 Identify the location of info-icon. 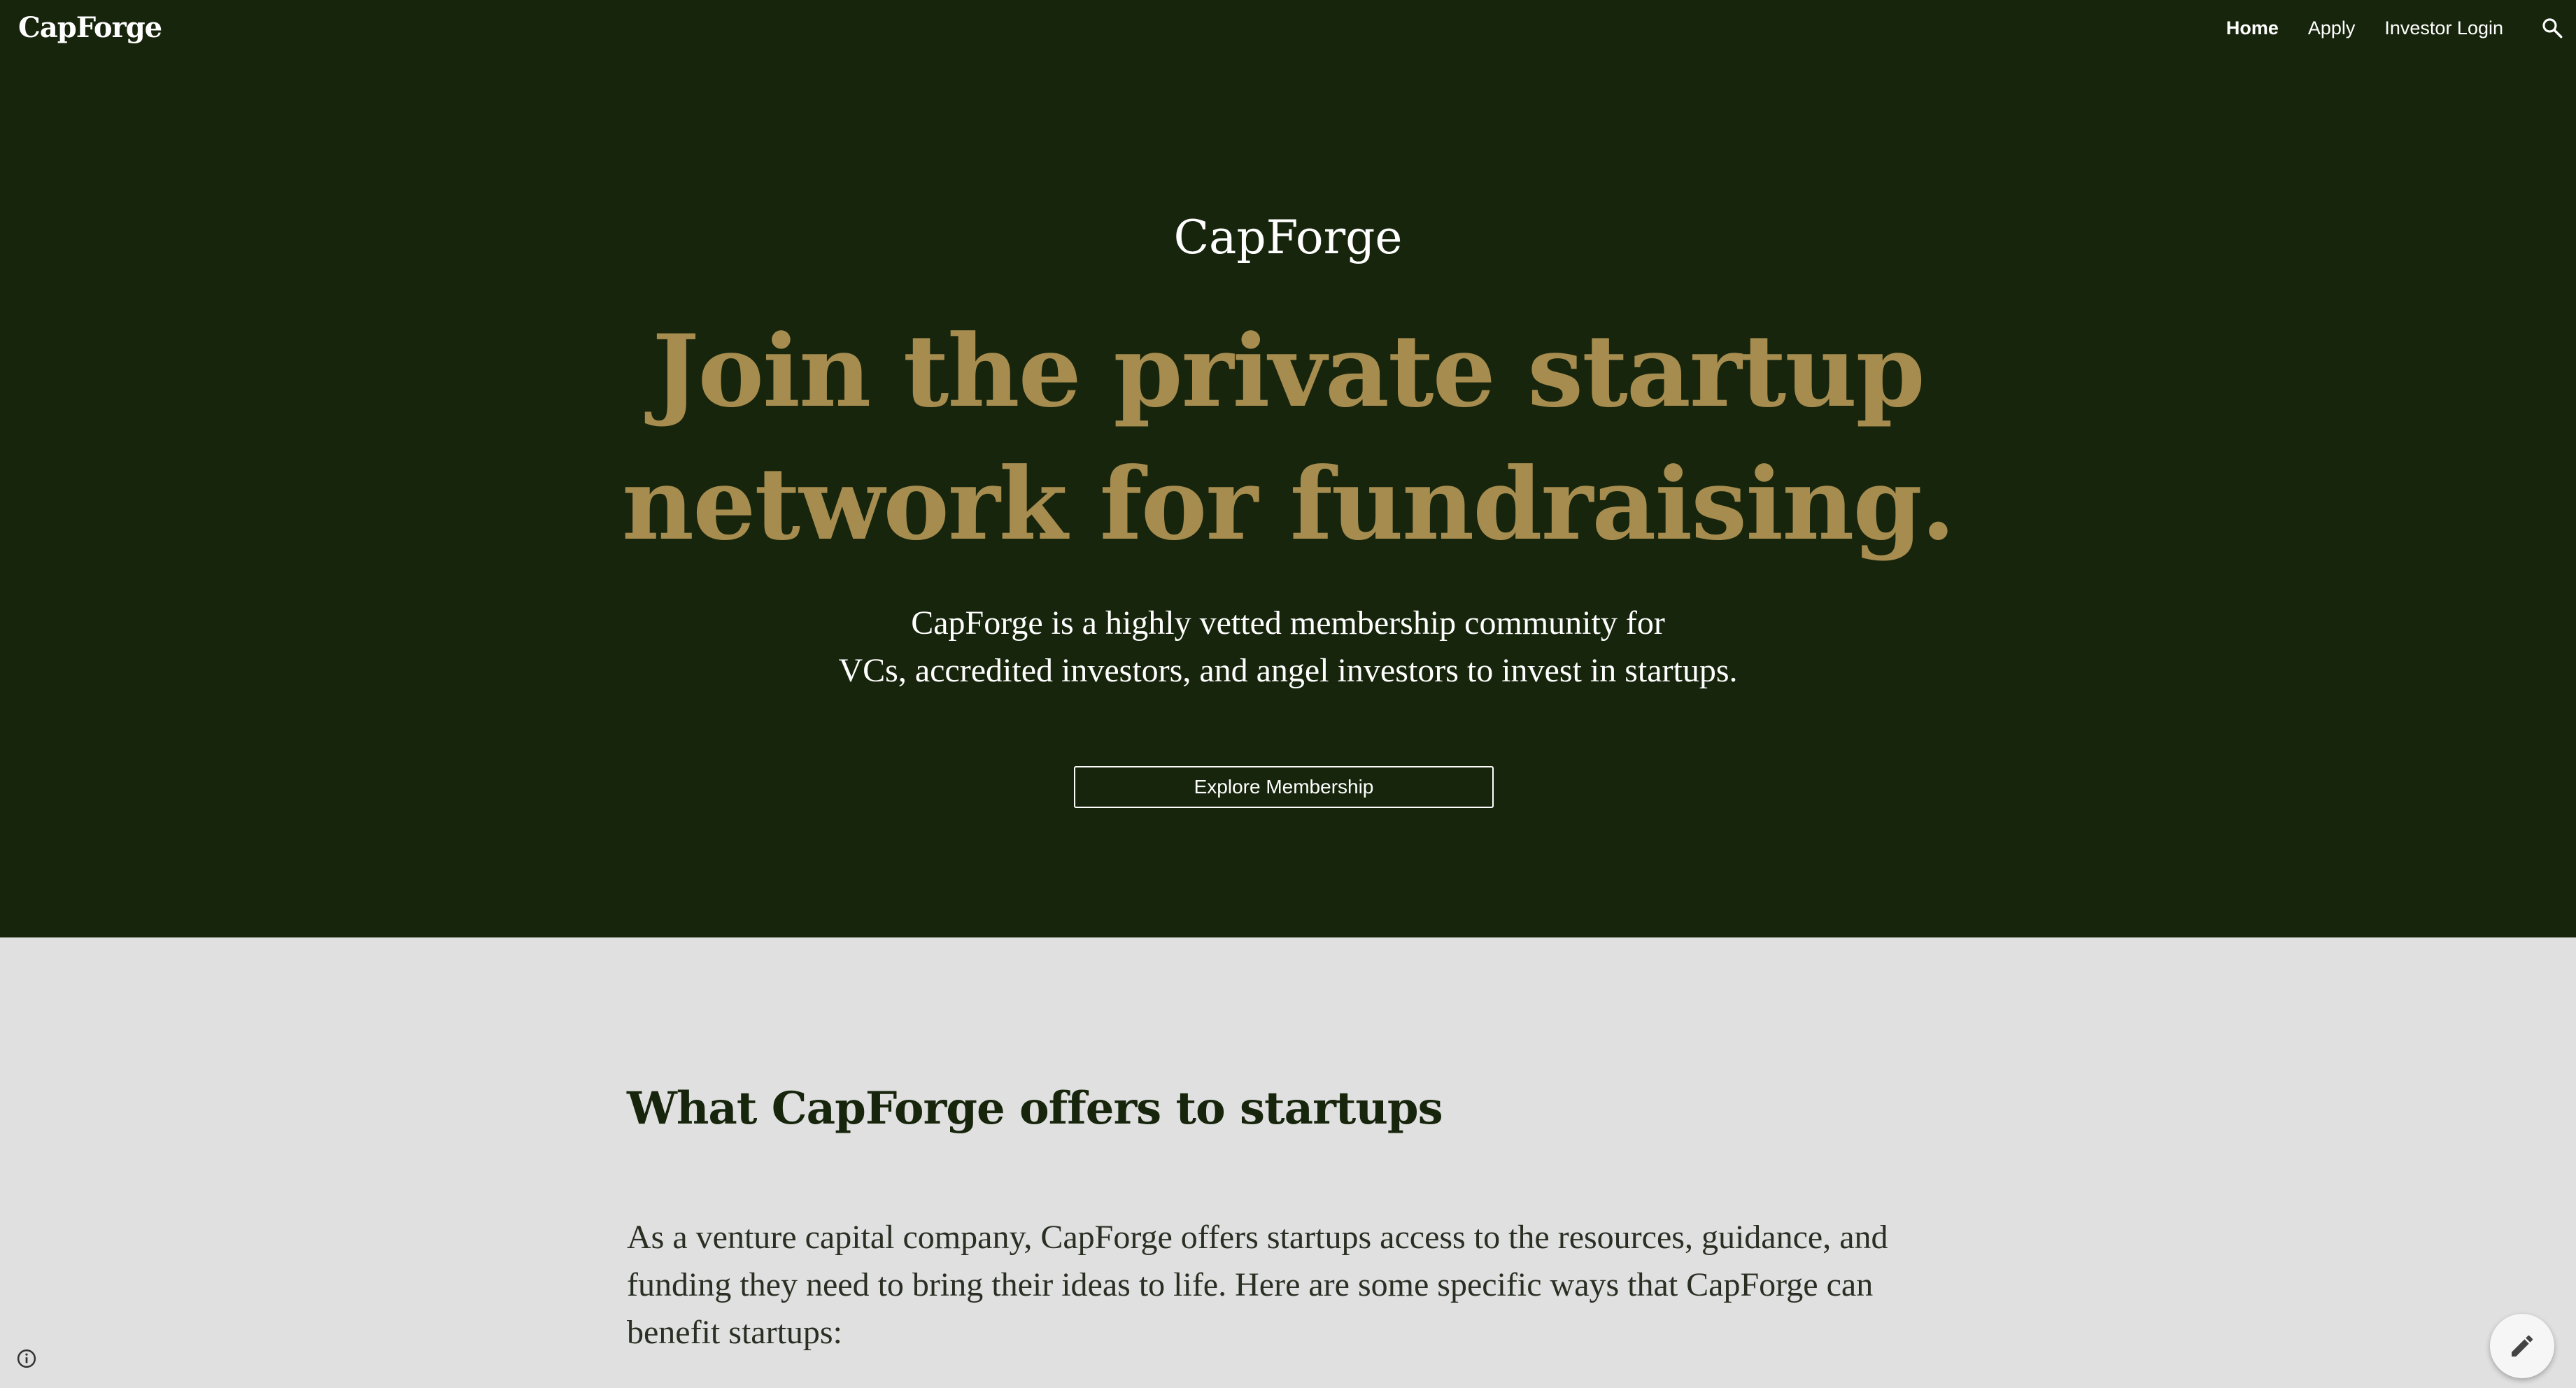
(27, 1358).